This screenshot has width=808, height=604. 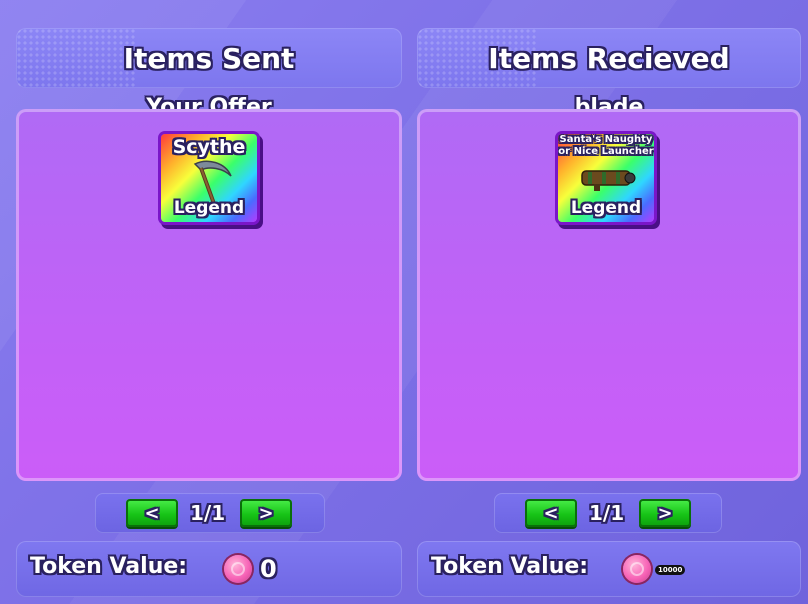 I want to click on sent-item-name: Scythe, so click(x=209, y=147).